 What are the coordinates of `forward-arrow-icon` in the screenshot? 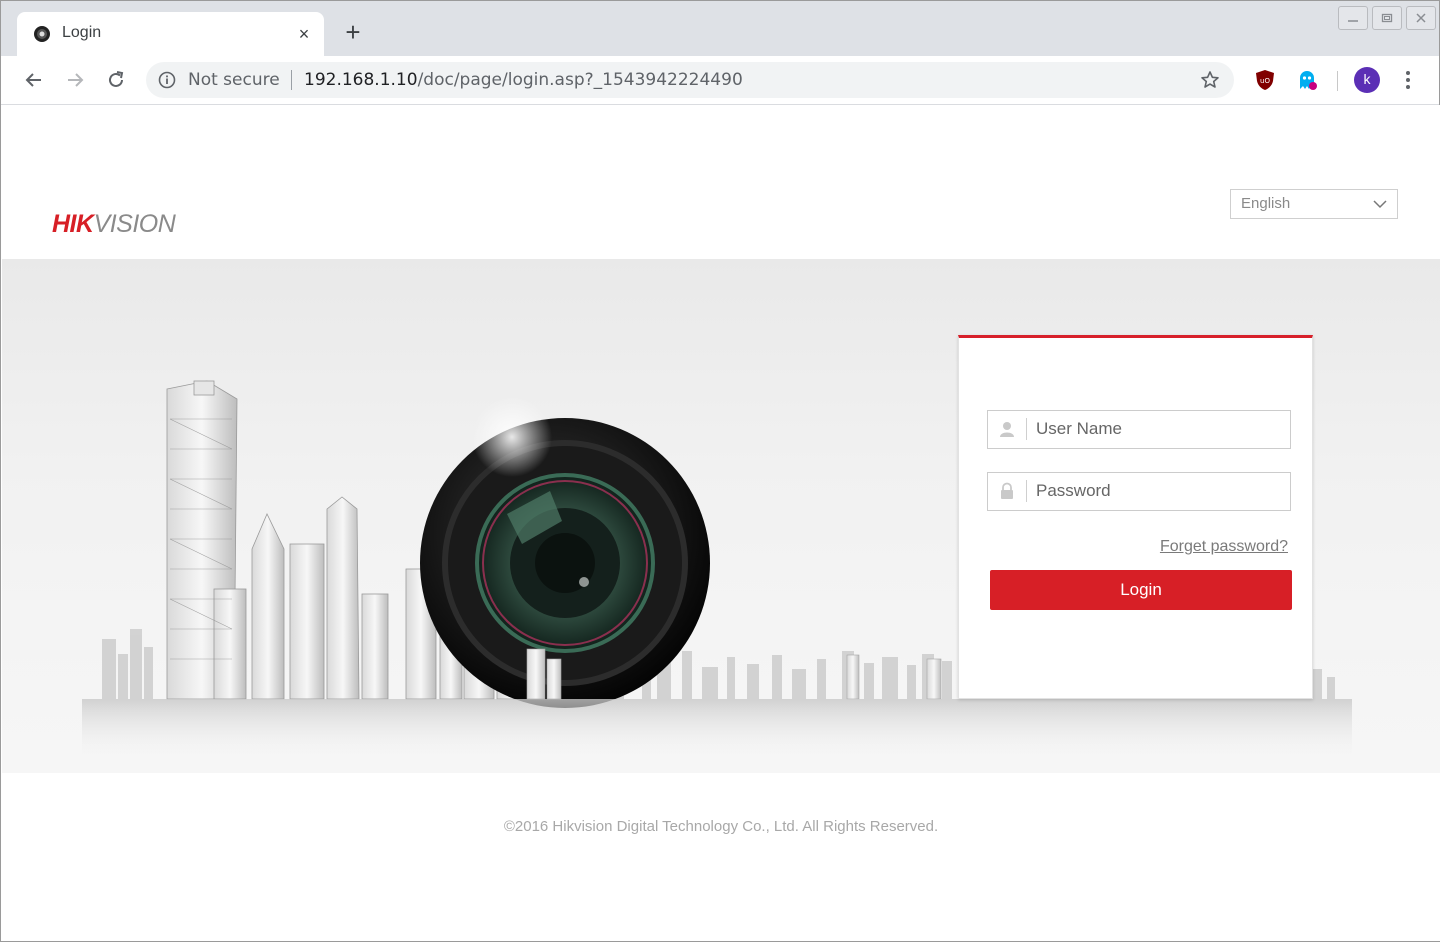 It's located at (76, 80).